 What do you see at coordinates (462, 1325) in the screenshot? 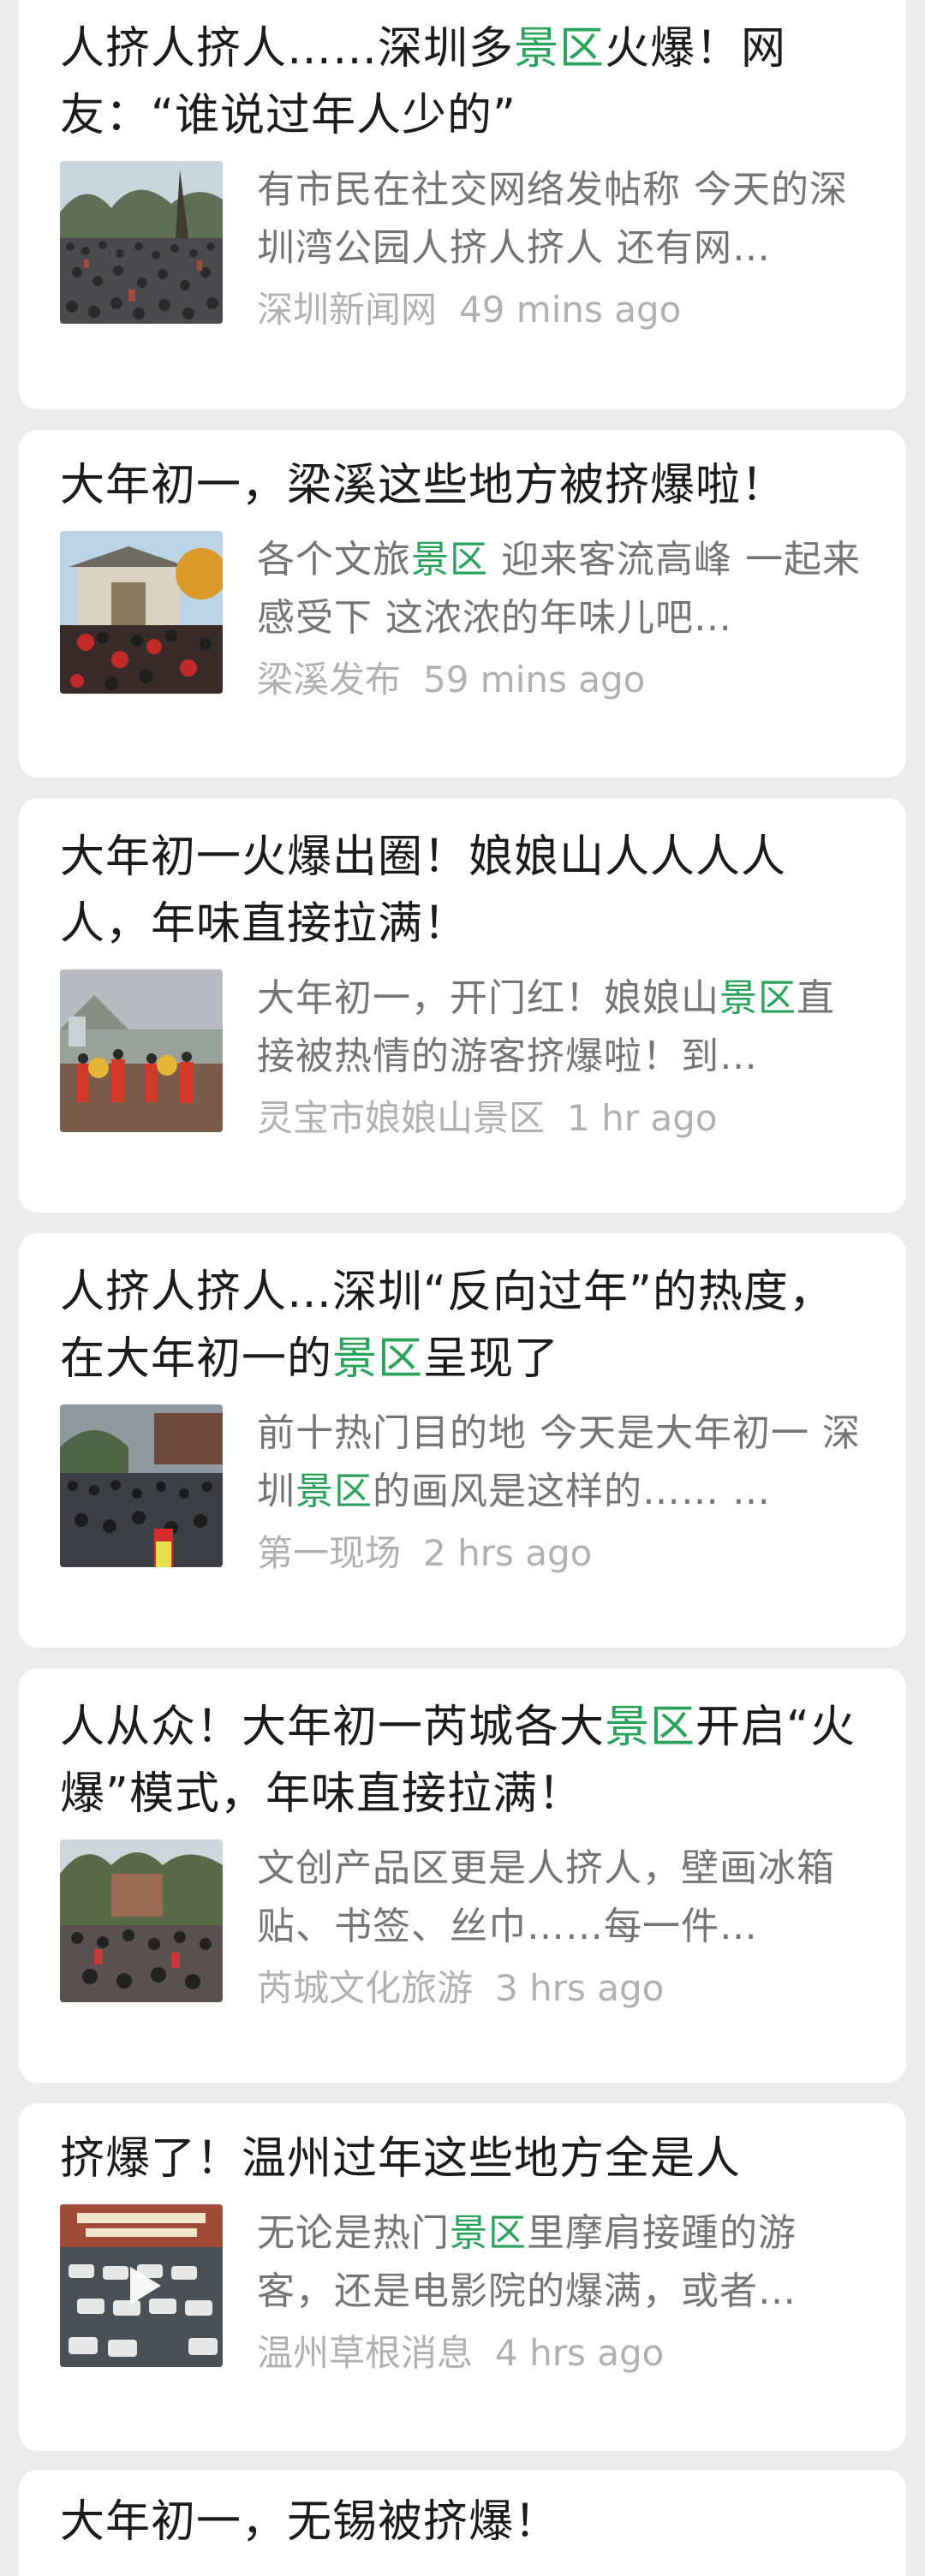
I see `news-title: 人挤人挤人…深圳“反向过年”的热度，在大年初一的景区呈现了` at bounding box center [462, 1325].